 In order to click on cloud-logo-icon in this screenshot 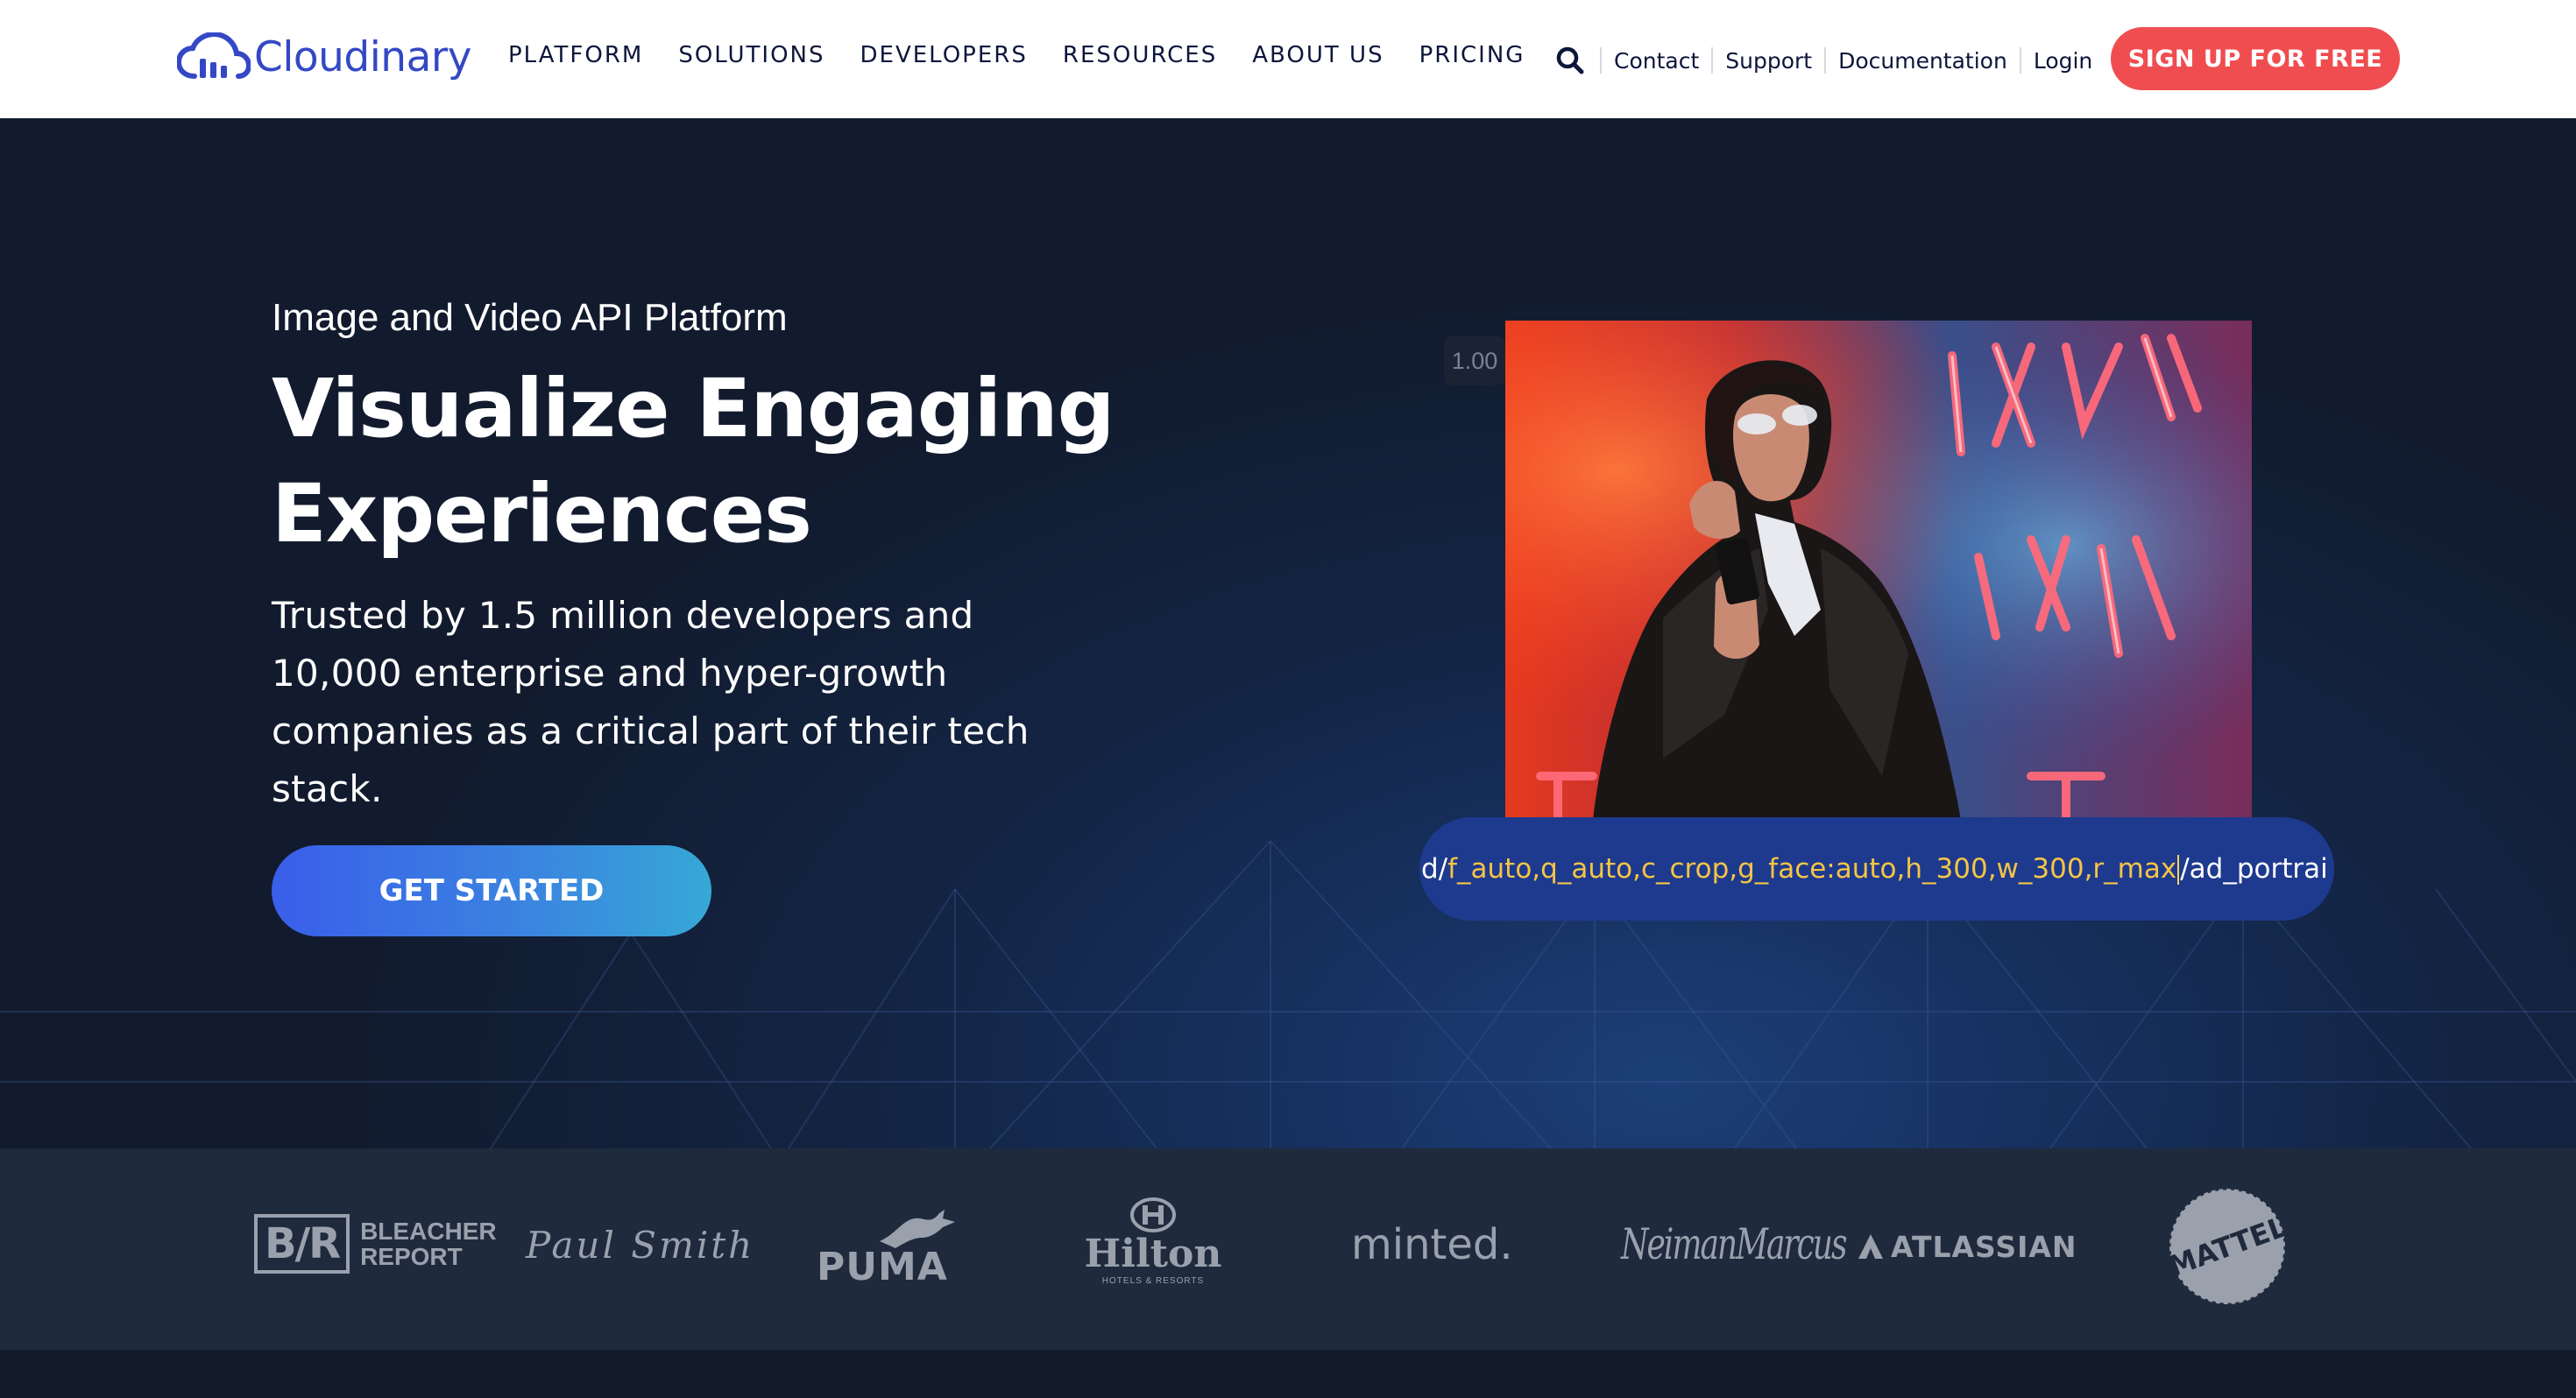, I will do `click(214, 55)`.